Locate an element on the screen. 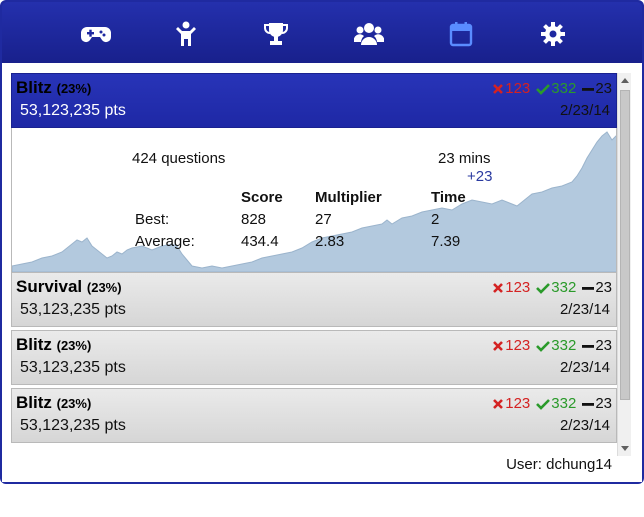 The height and width of the screenshot is (517, 644). header-score: Score is located at coordinates (262, 197).